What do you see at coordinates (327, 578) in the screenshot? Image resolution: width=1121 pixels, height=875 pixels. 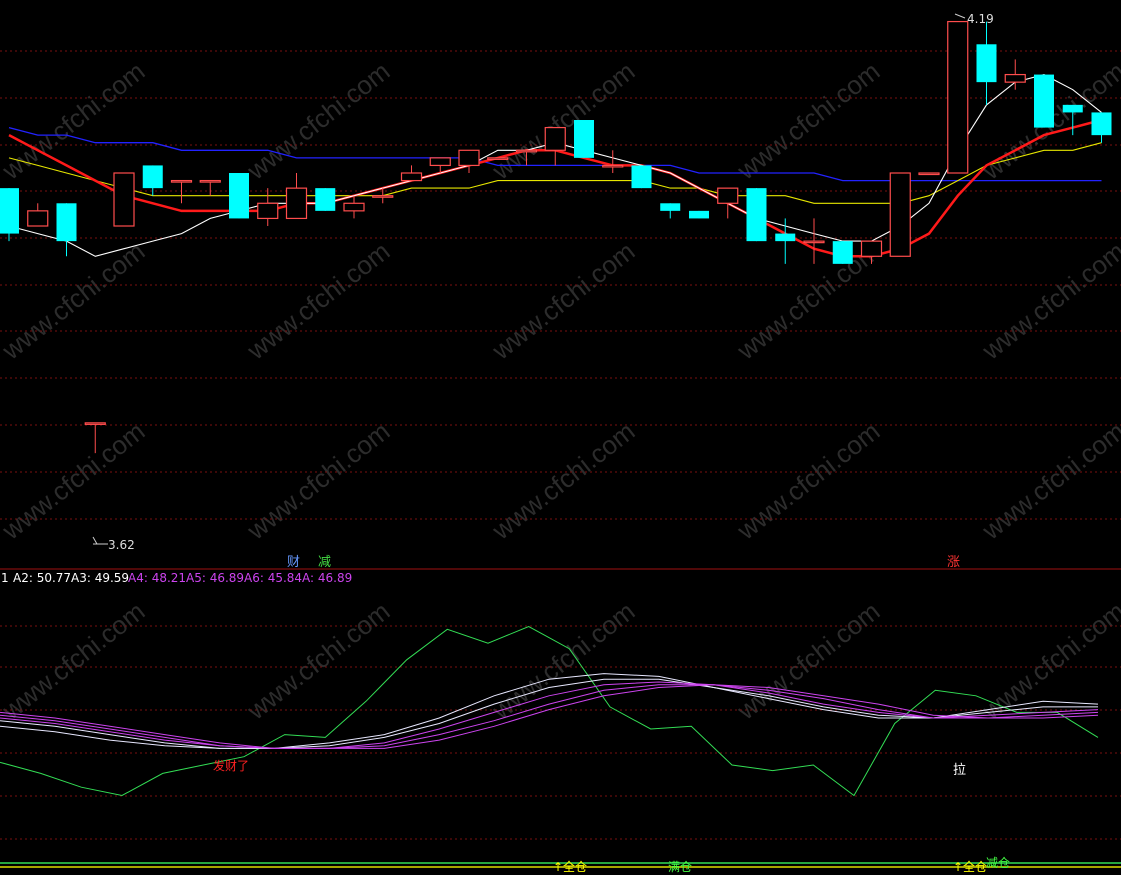 I see `legend-a: A: 46.89` at bounding box center [327, 578].